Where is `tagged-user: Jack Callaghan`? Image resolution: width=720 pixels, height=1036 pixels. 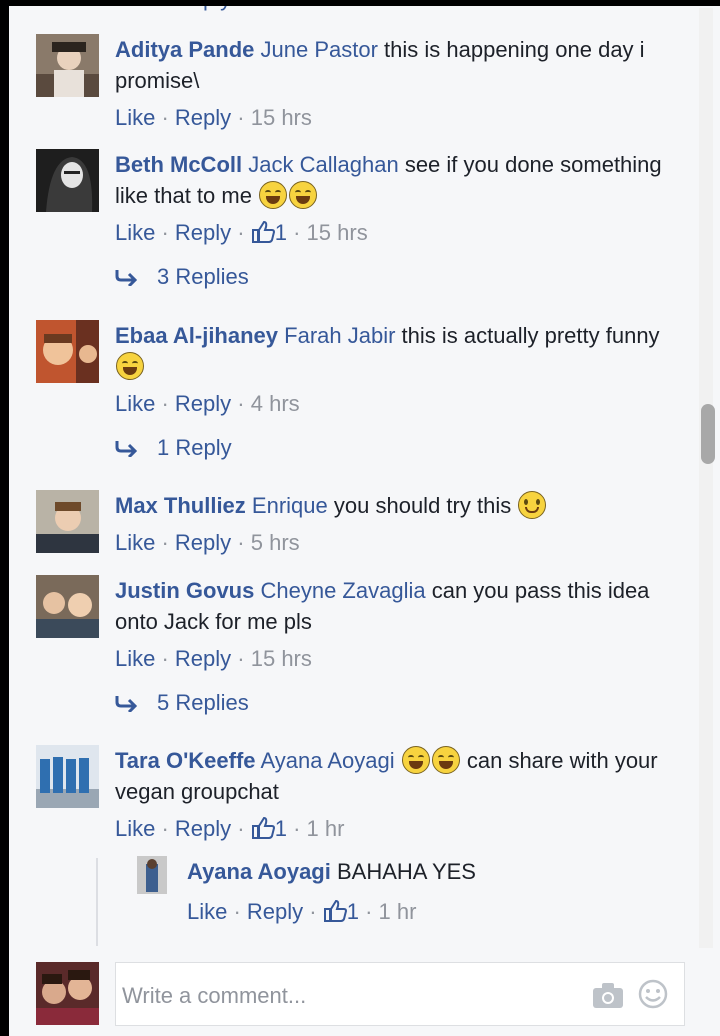 tagged-user: Jack Callaghan is located at coordinates (323, 164).